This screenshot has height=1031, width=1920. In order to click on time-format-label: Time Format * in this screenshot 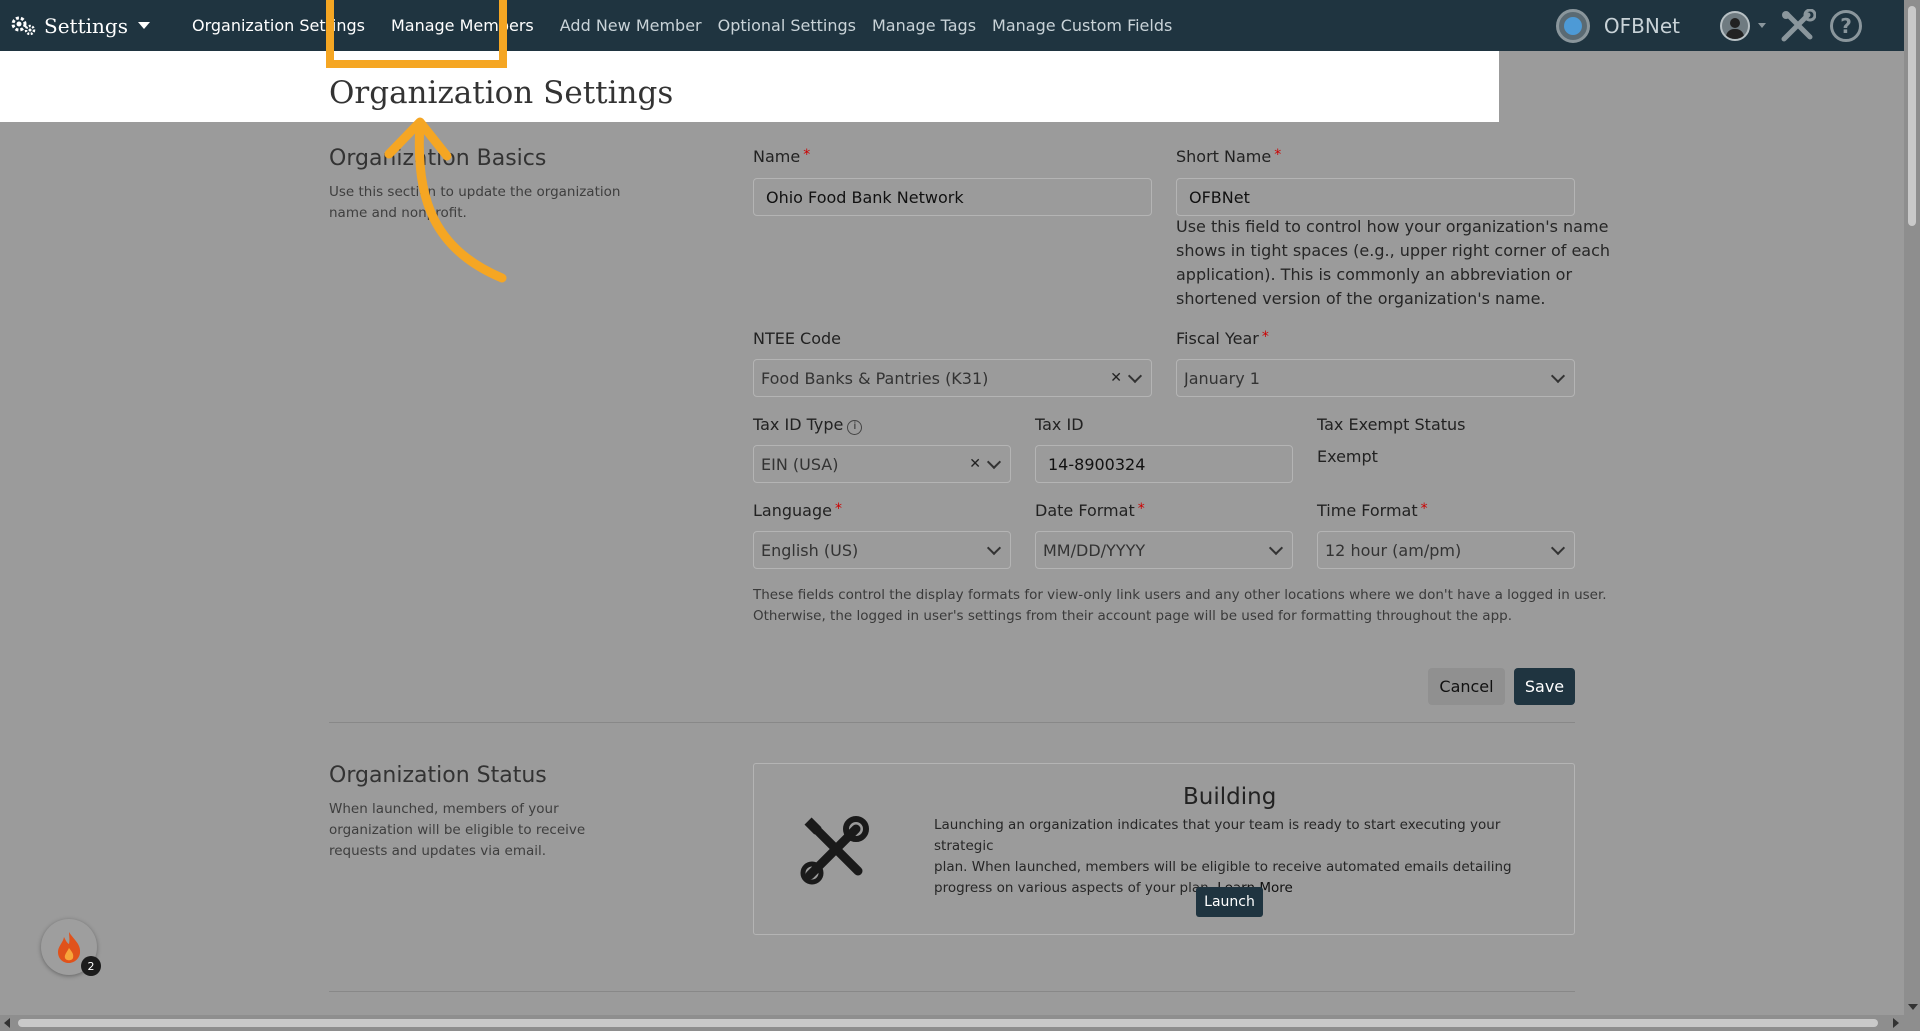, I will do `click(1372, 510)`.